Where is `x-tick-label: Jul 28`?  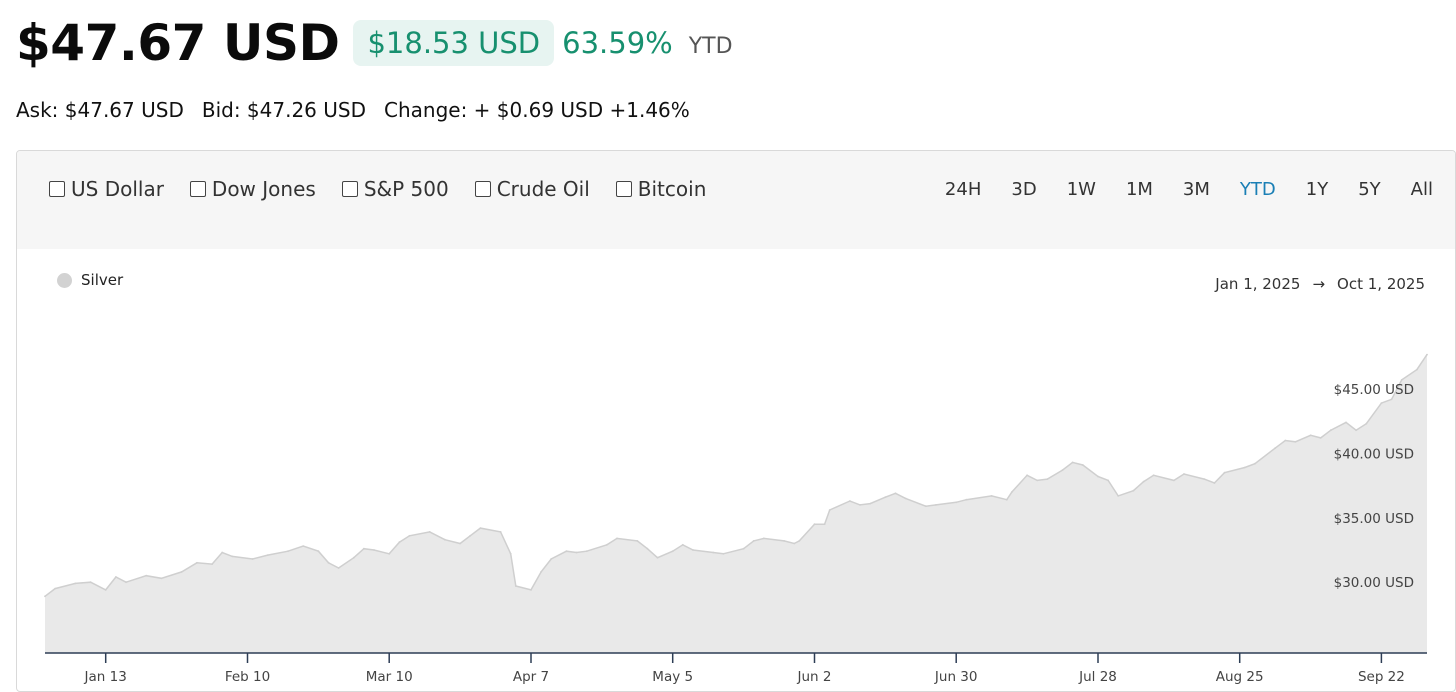 x-tick-label: Jul 28 is located at coordinates (1097, 677).